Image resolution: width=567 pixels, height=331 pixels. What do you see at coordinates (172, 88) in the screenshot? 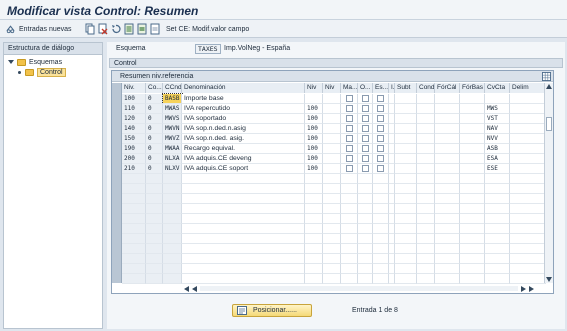
I see `col-header-ccnd: CCnd` at bounding box center [172, 88].